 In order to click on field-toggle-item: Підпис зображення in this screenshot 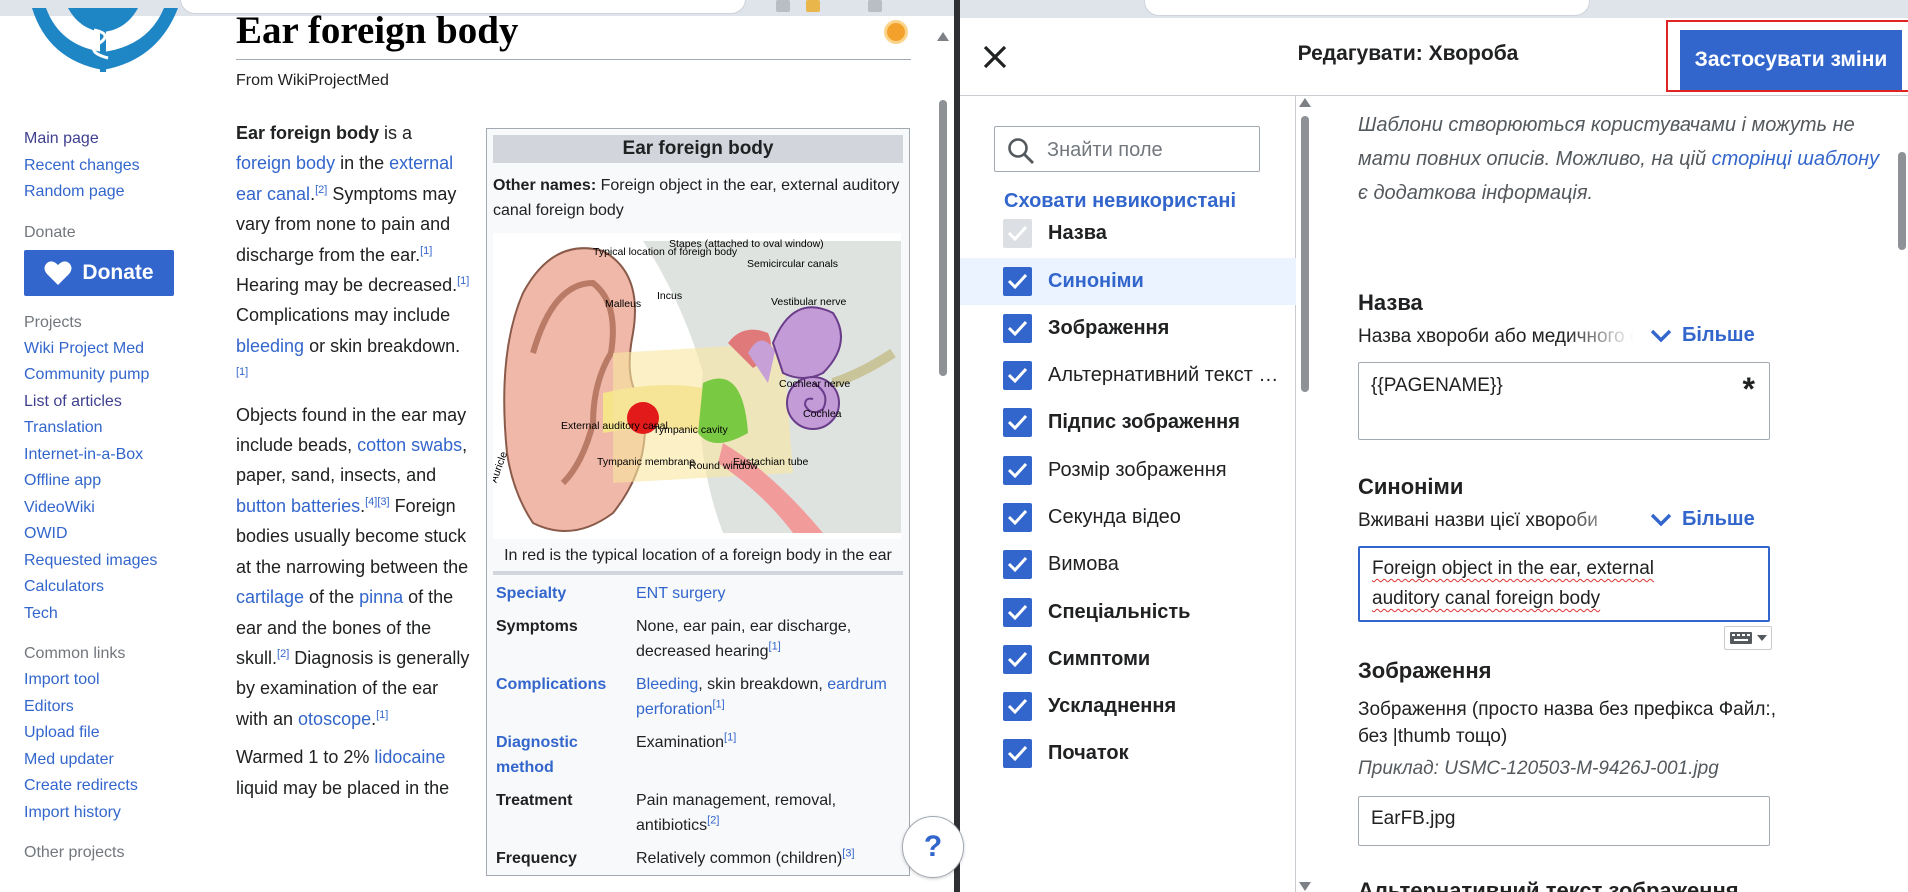, I will do `click(1128, 422)`.